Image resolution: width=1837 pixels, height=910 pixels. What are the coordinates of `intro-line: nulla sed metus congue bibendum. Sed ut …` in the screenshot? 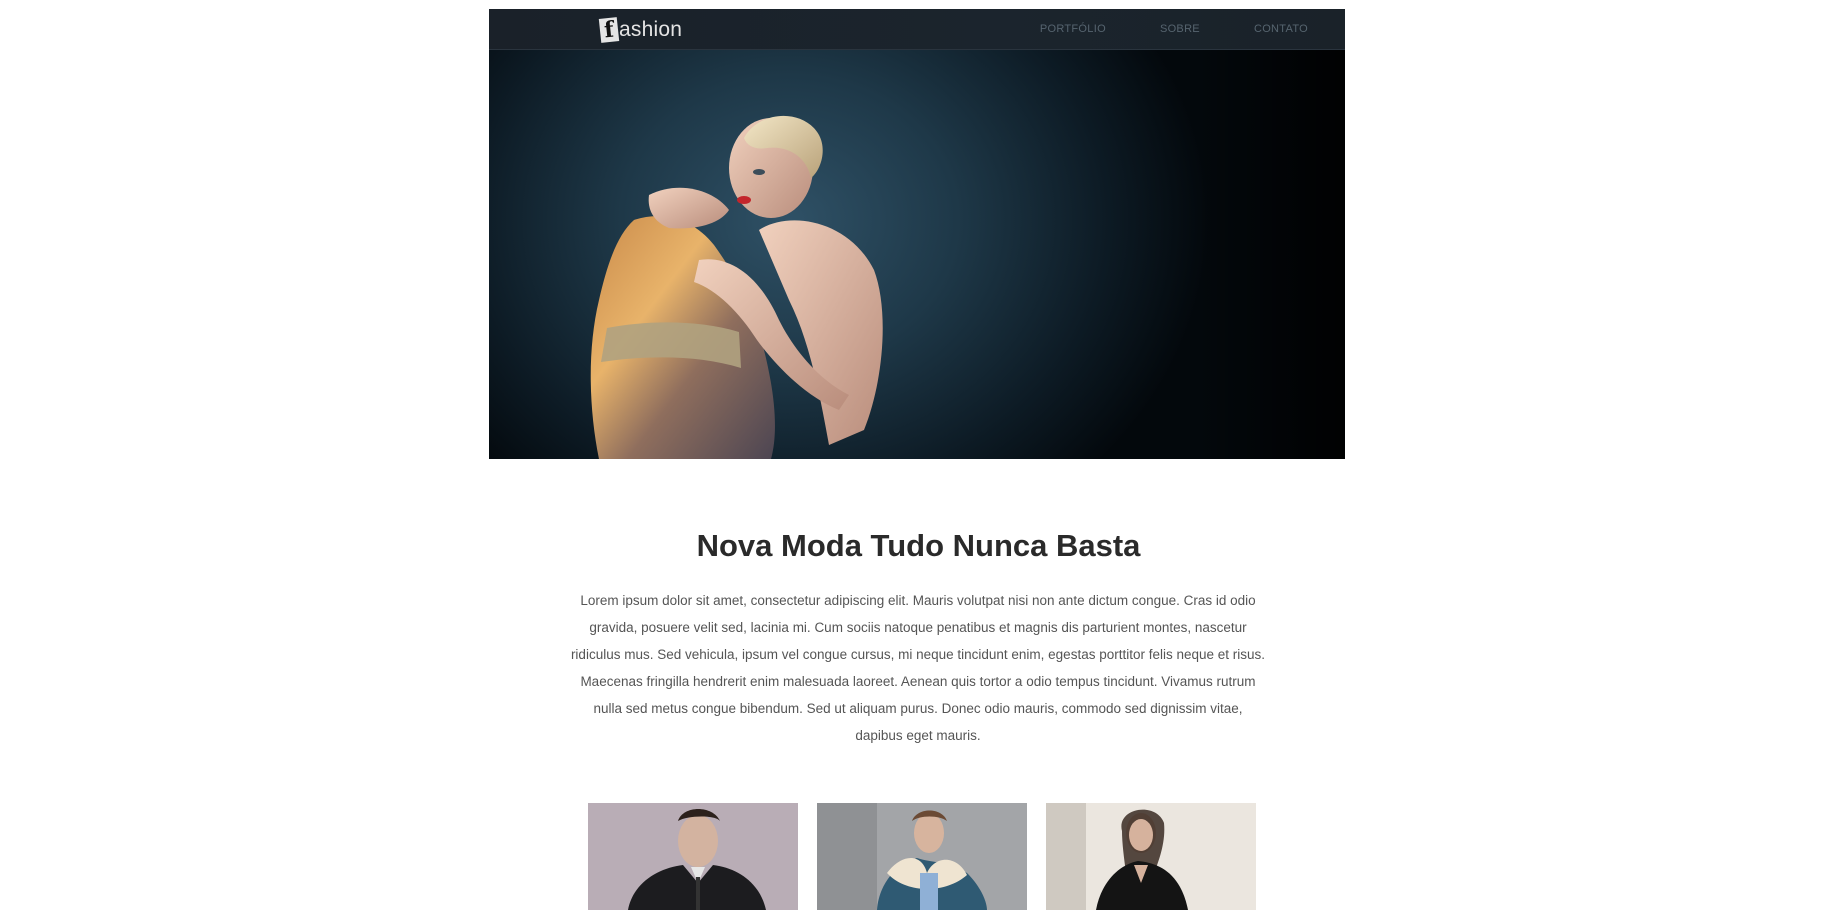 It's located at (918, 708).